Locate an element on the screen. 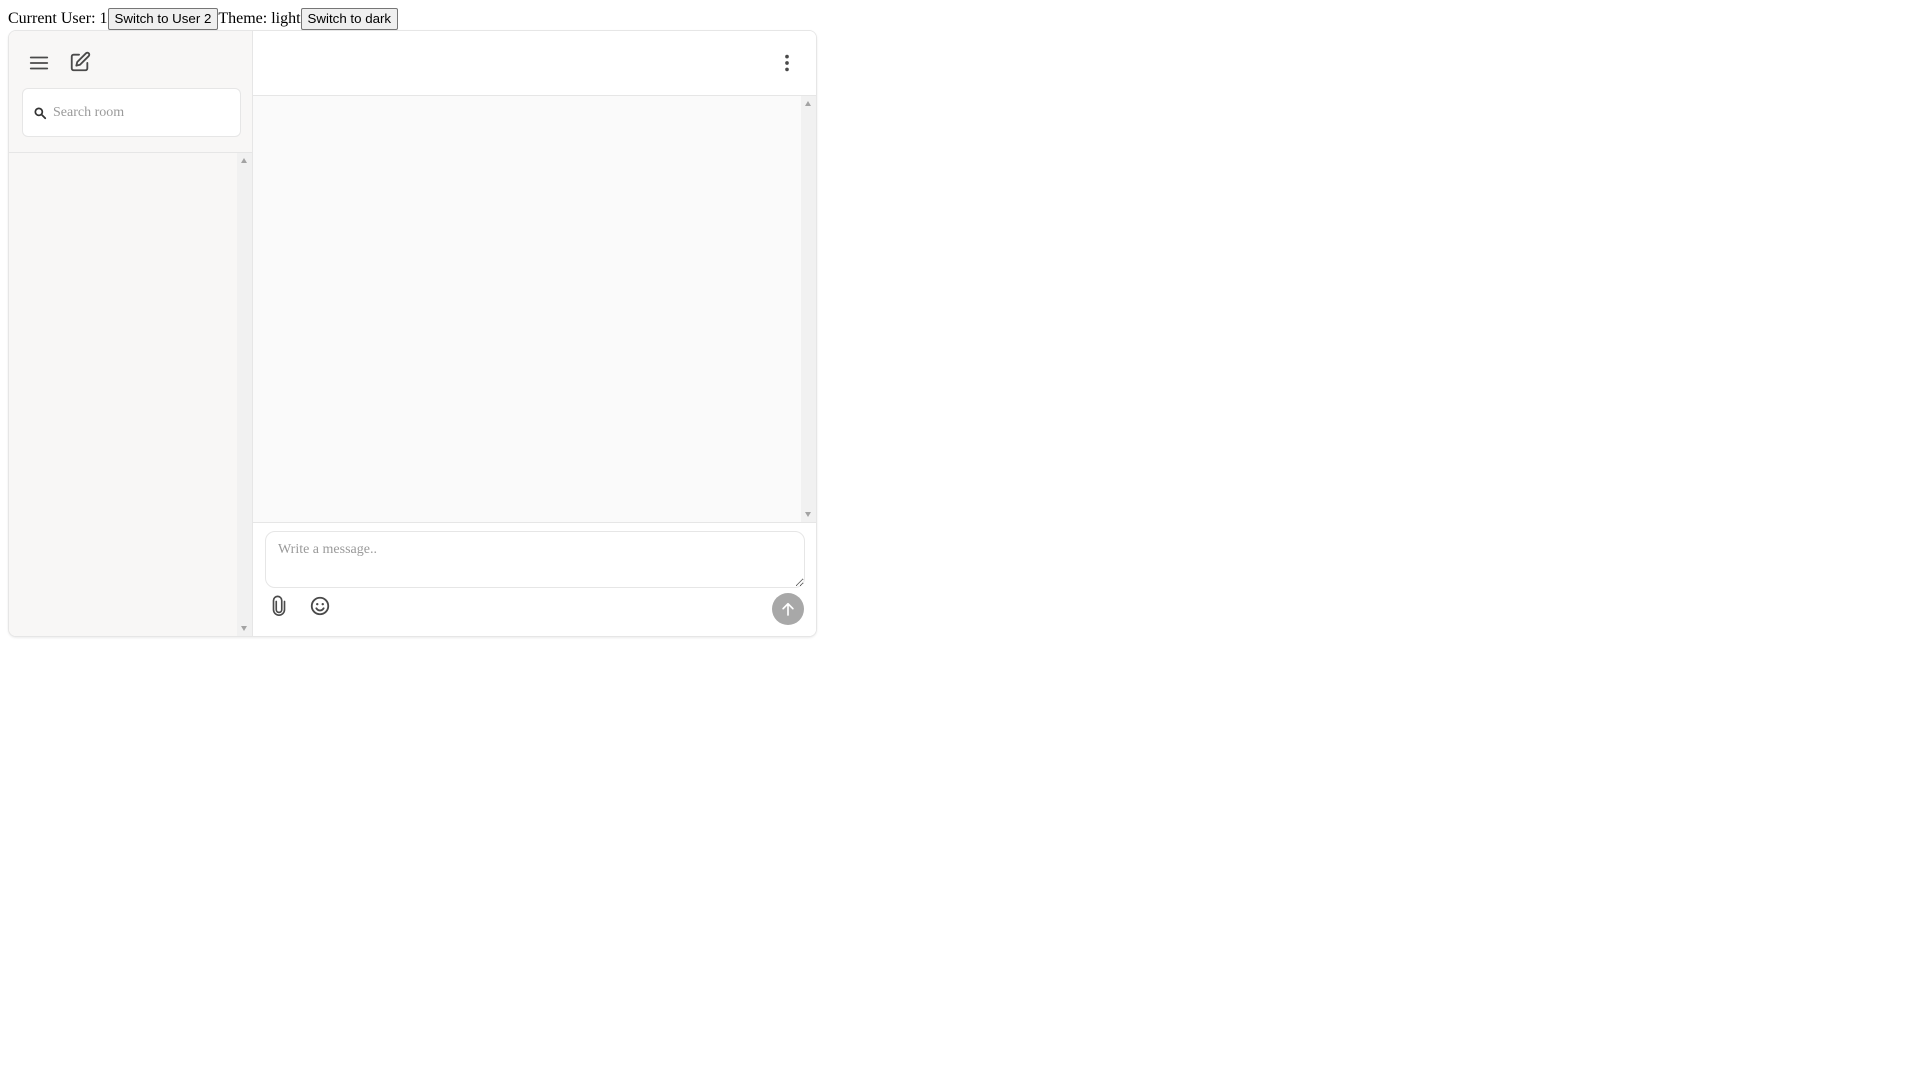 The height and width of the screenshot is (1080, 1920). search-box is located at coordinates (131, 112).